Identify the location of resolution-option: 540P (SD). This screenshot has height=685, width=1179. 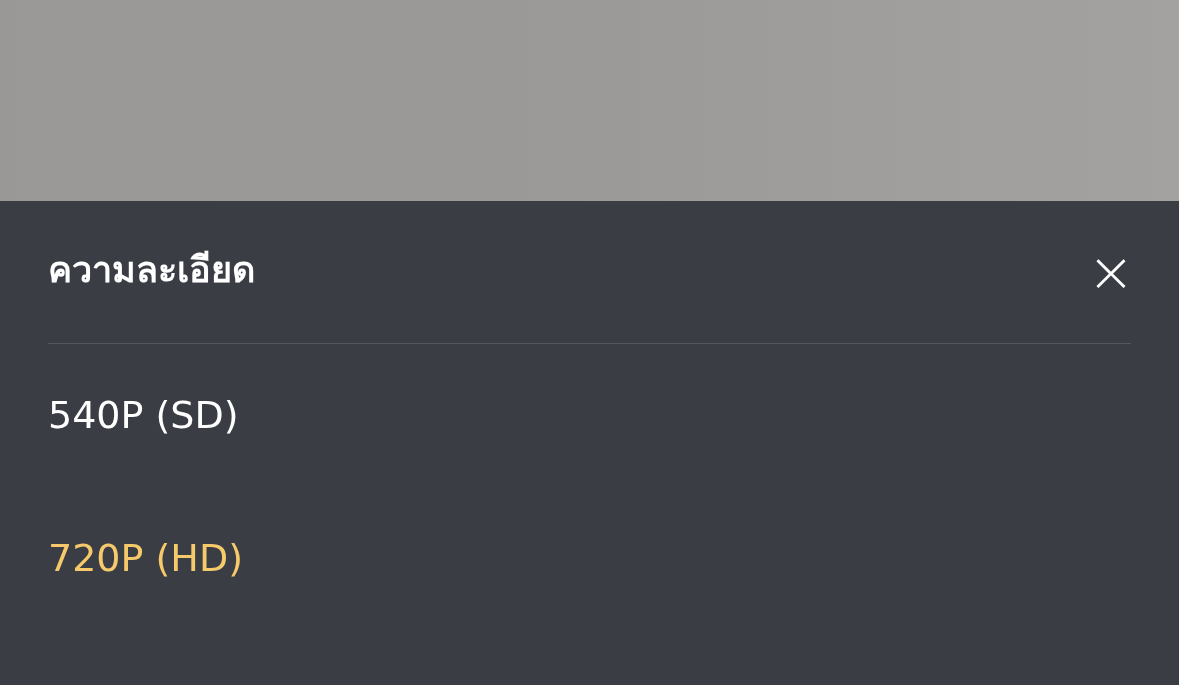
(143, 415).